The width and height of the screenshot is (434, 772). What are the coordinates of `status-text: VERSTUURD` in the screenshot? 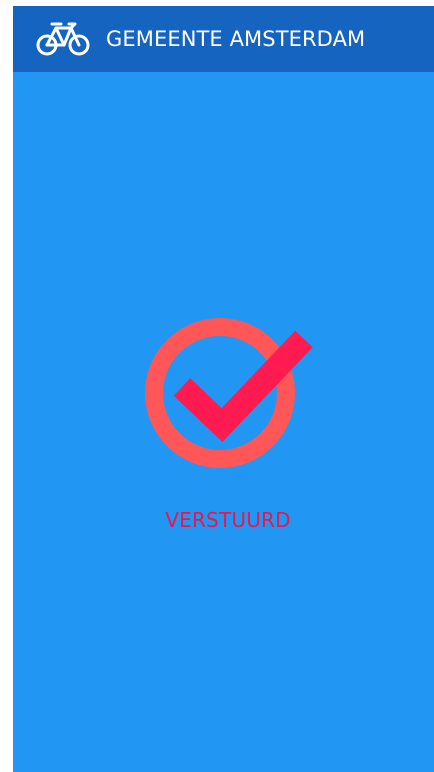 It's located at (228, 520).